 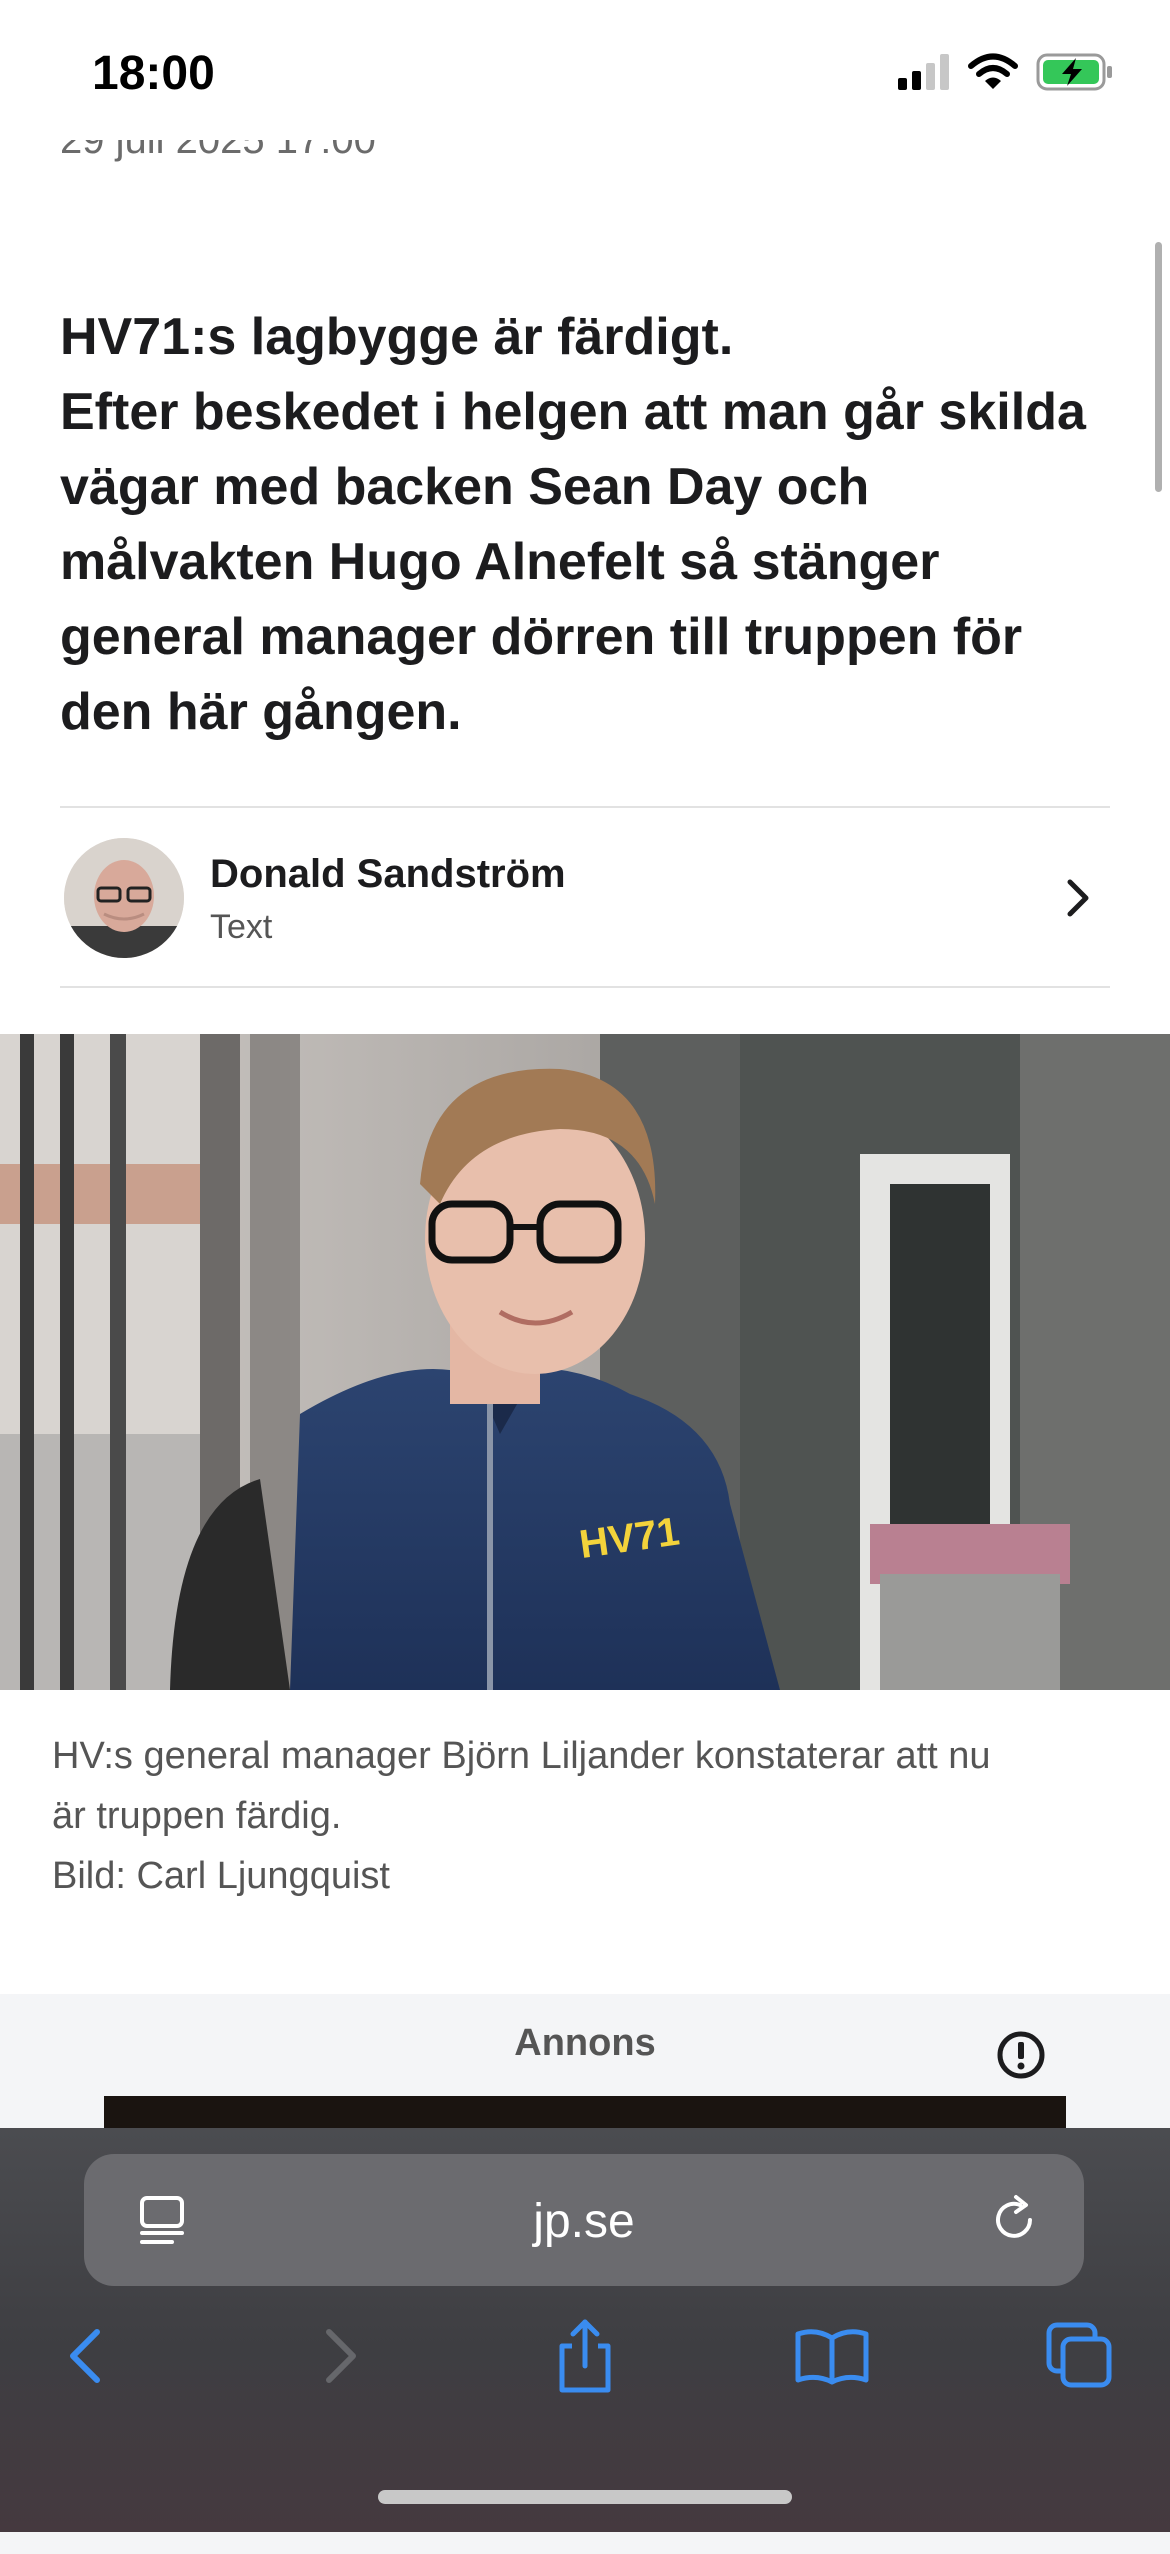 What do you see at coordinates (1078, 898) in the screenshot?
I see `chevron-right-icon` at bounding box center [1078, 898].